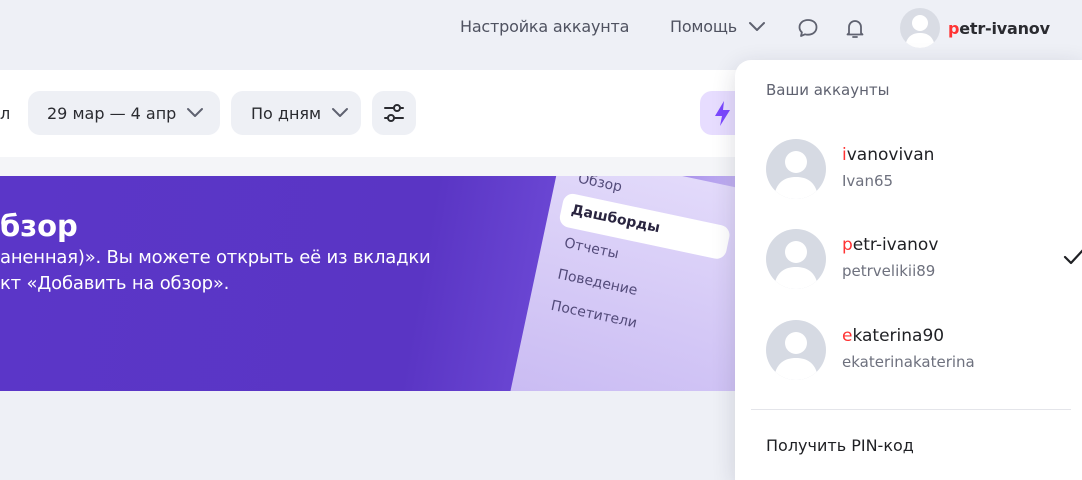 Image resolution: width=1082 pixels, height=480 pixels. What do you see at coordinates (380, 167) in the screenshot?
I see `separator` at bounding box center [380, 167].